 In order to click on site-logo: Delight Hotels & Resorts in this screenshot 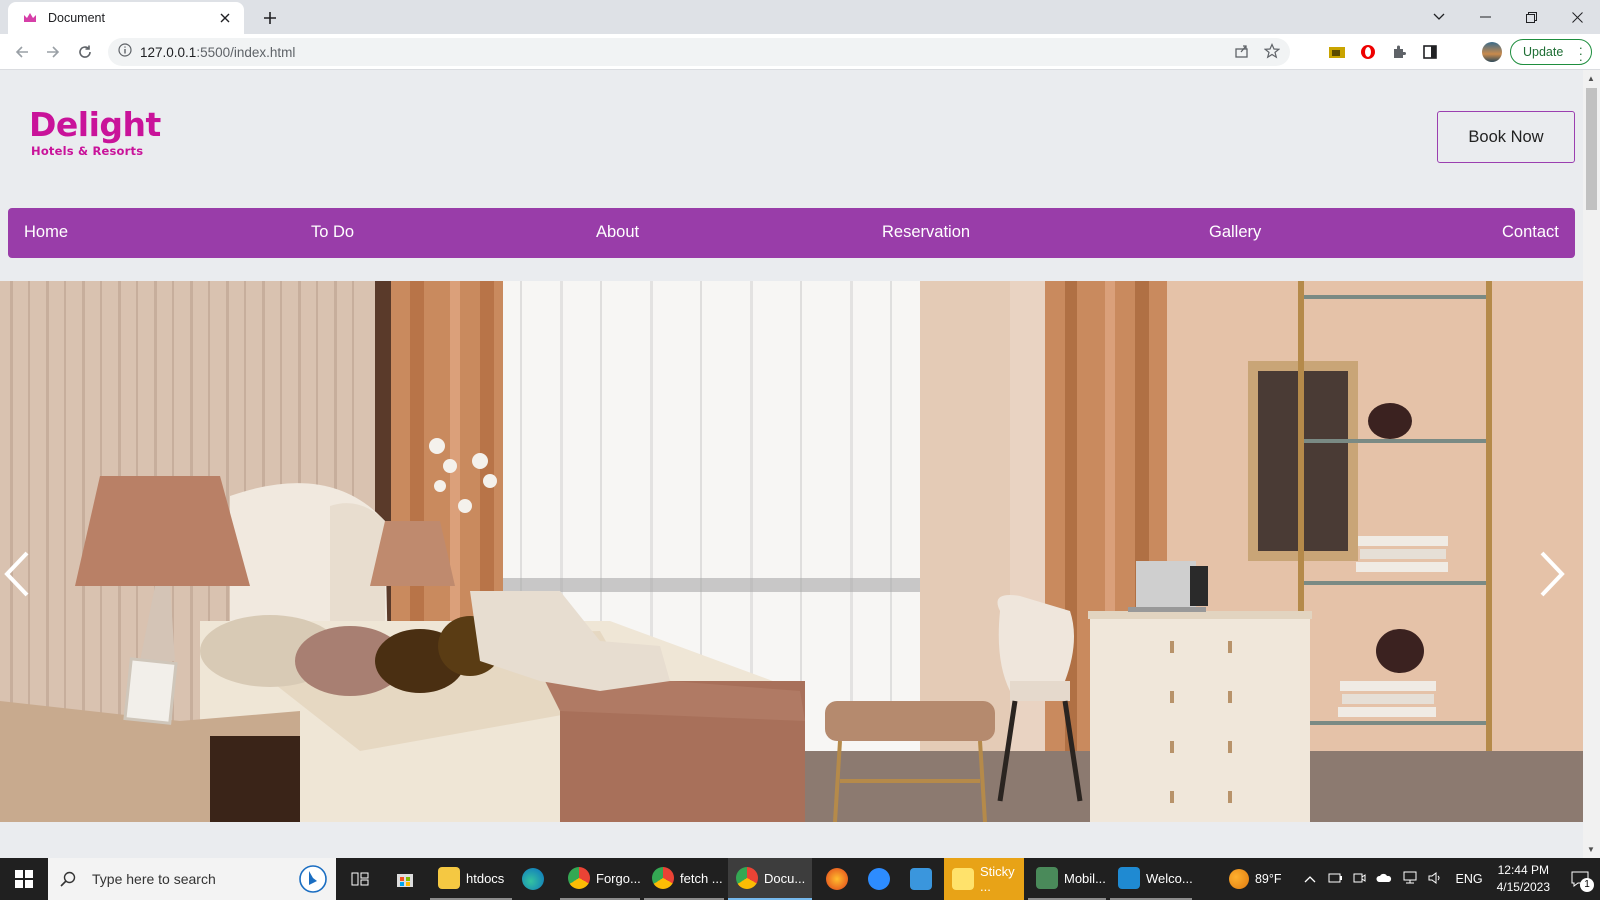, I will do `click(95, 132)`.